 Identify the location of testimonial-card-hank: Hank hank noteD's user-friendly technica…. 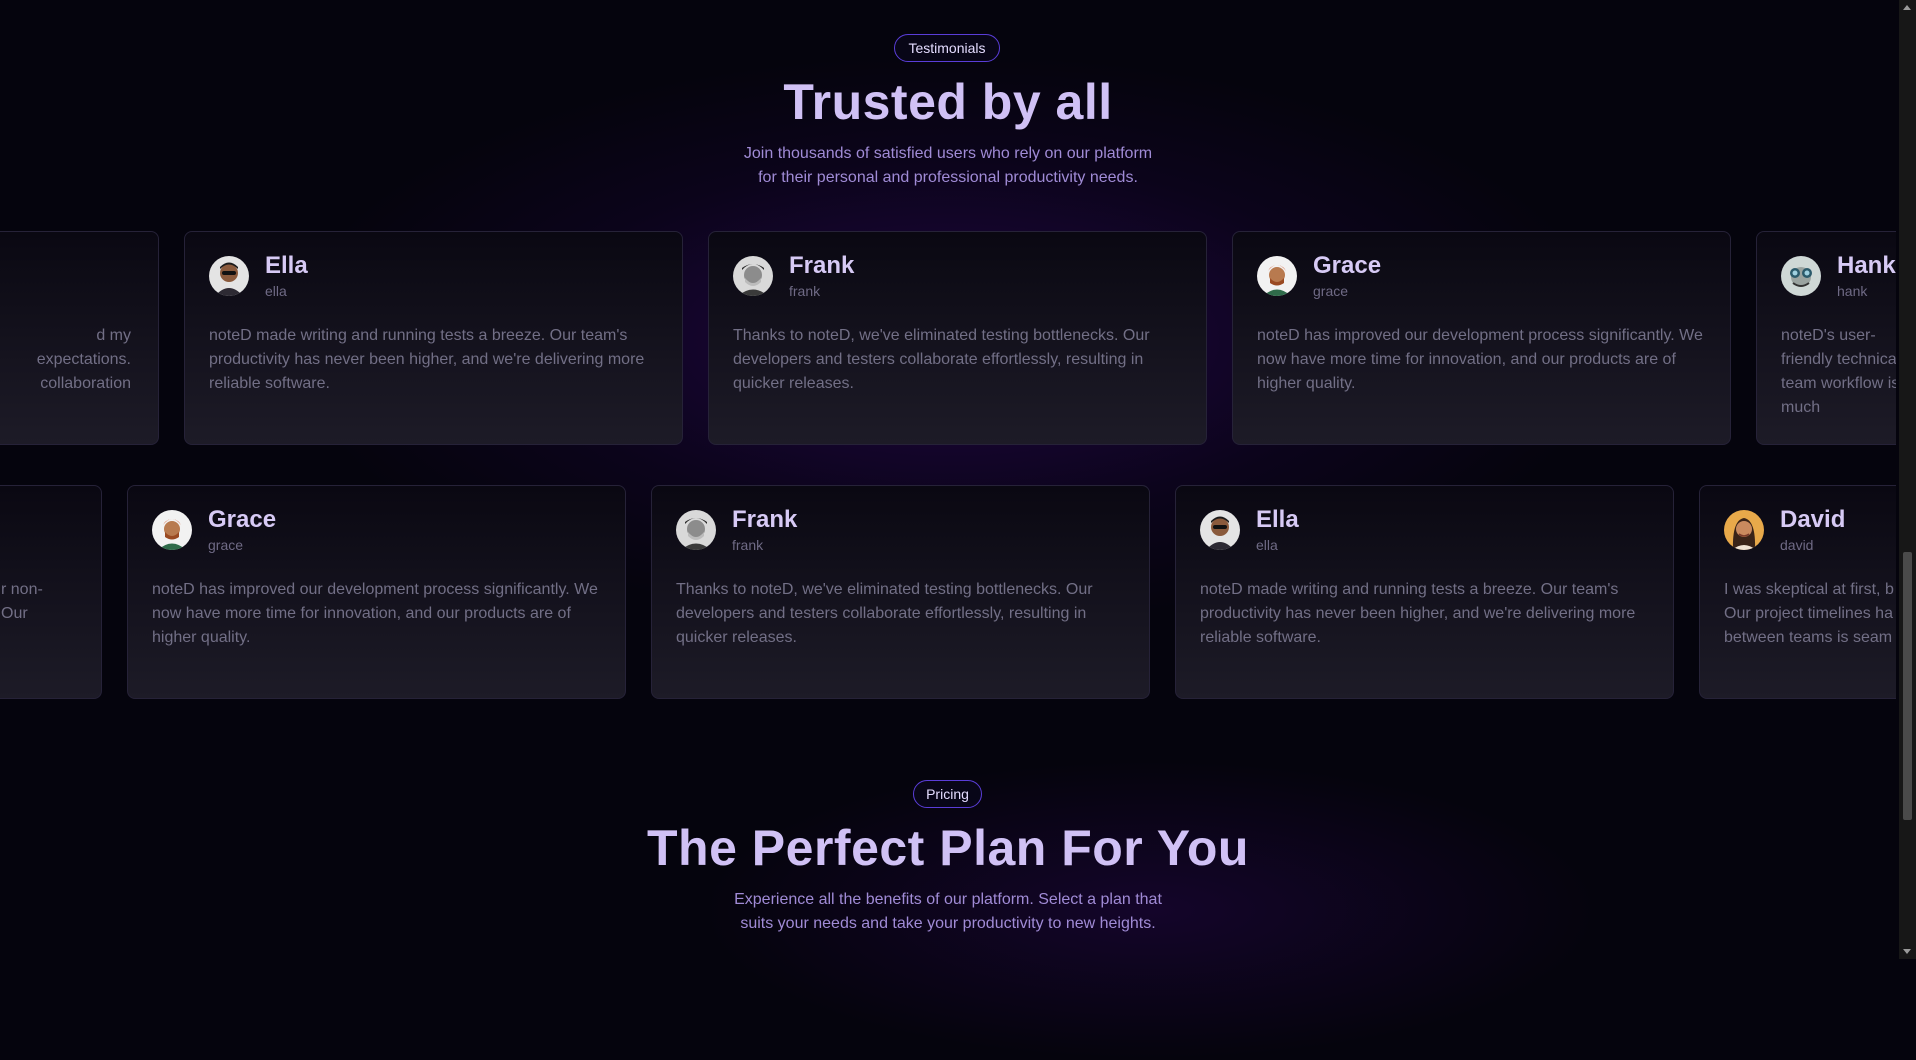
(1826, 338).